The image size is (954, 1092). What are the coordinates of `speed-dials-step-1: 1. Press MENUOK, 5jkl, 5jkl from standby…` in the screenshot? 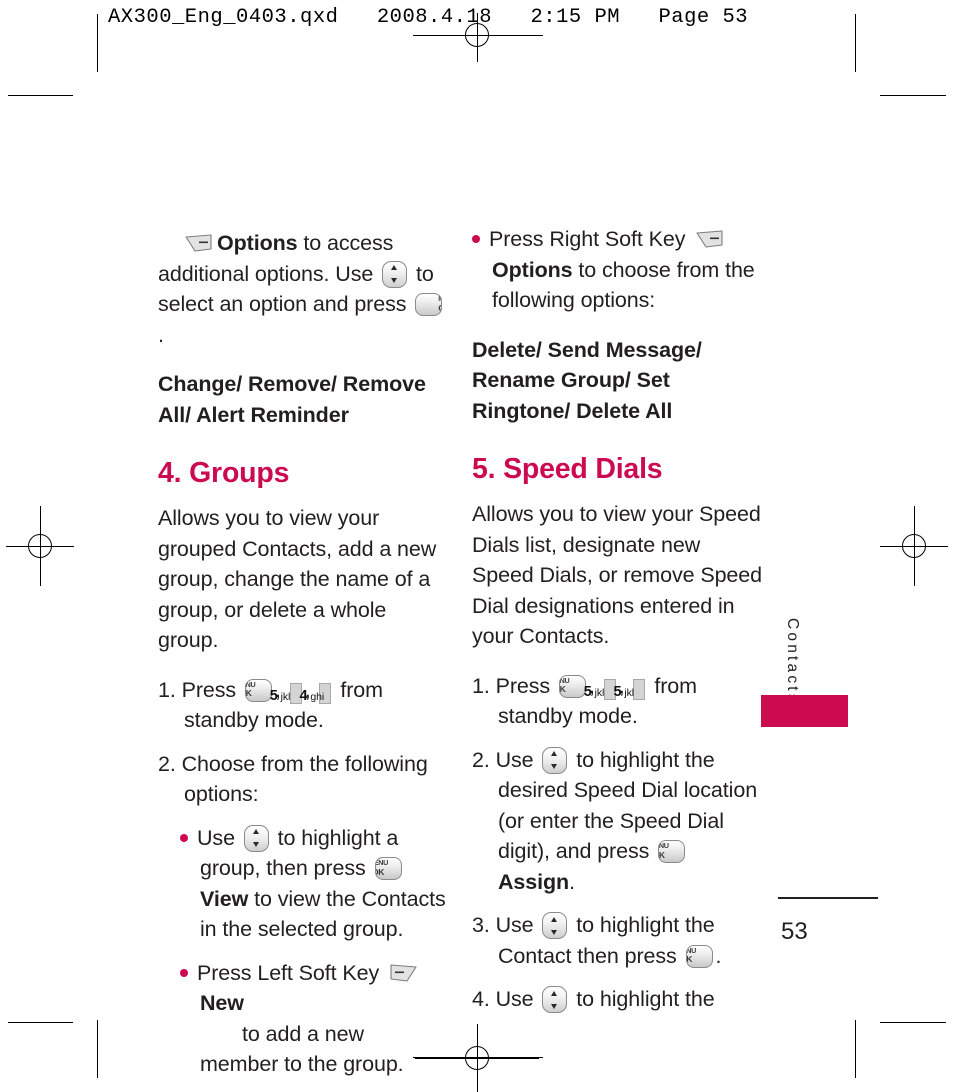 It's located at (617, 701).